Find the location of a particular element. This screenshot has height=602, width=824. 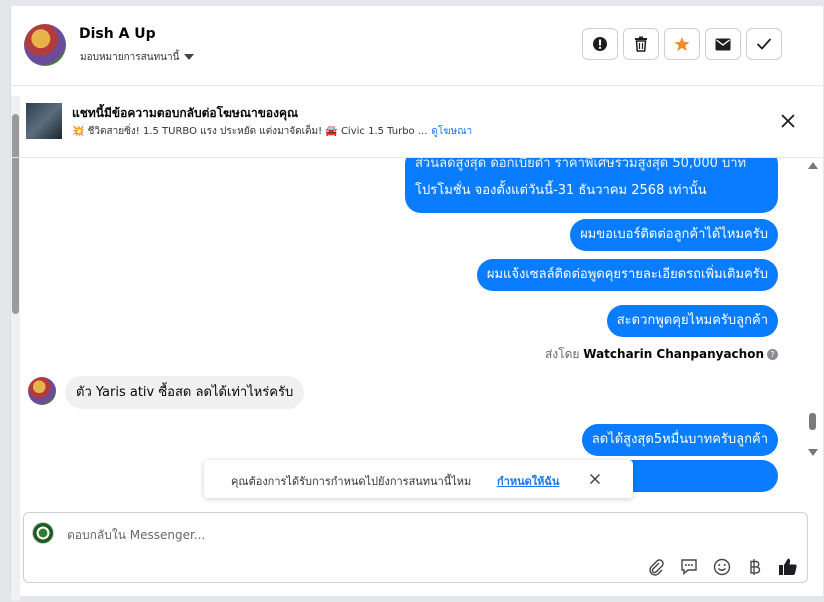

attach-icon is located at coordinates (656, 567).